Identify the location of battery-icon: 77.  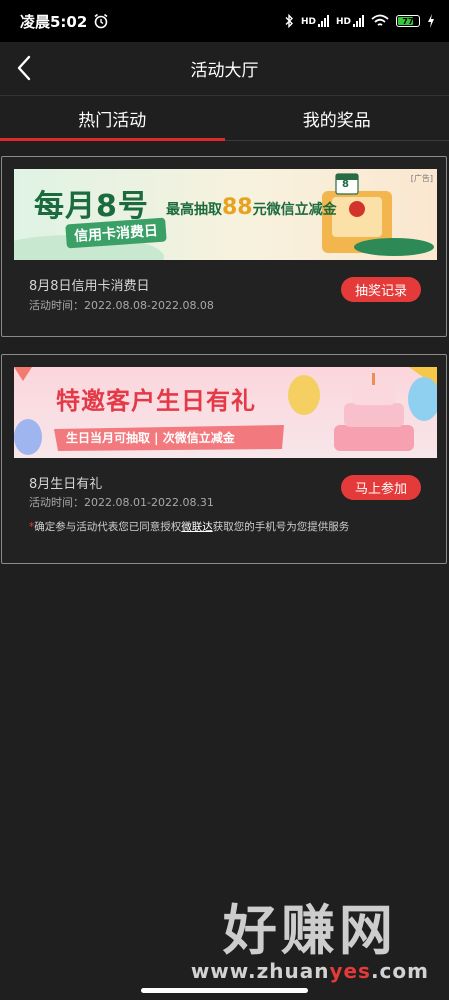
(408, 21).